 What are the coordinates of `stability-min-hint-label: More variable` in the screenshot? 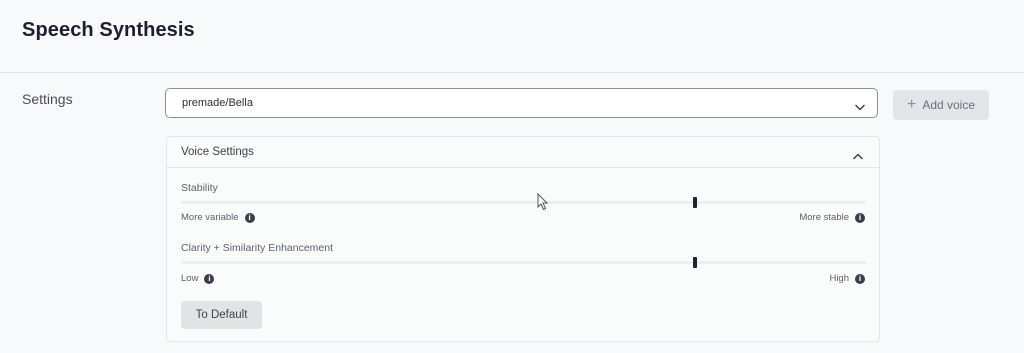 It's located at (210, 217).